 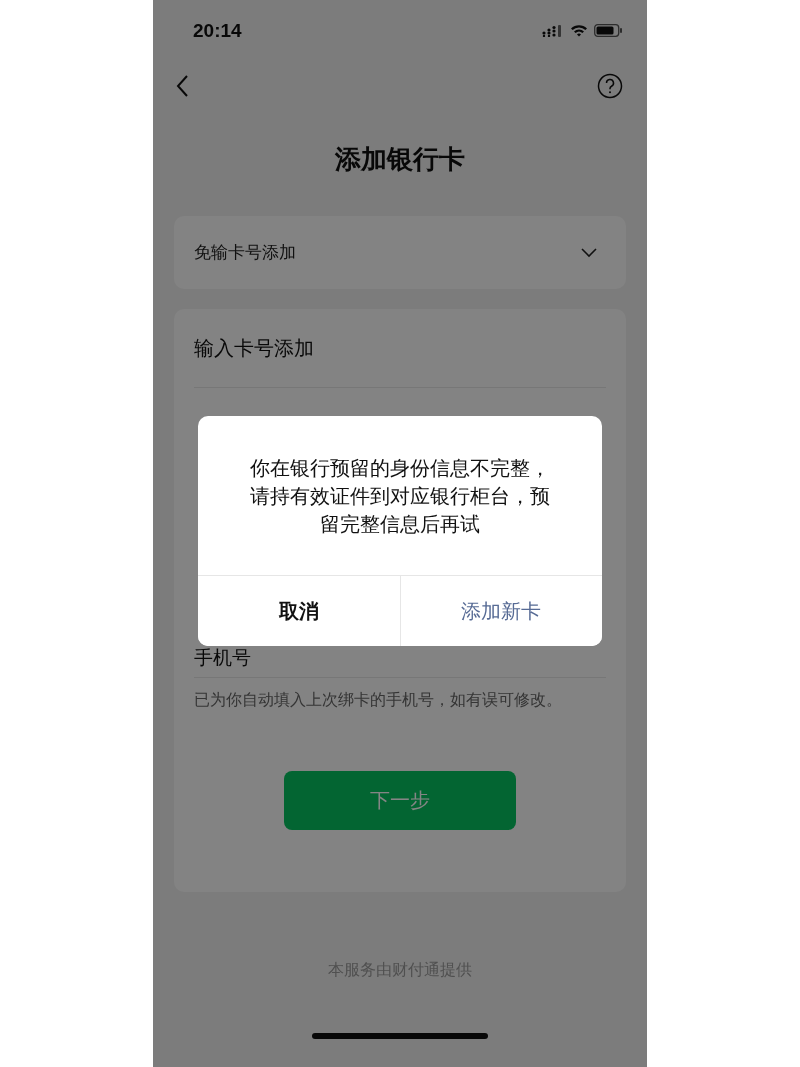 What do you see at coordinates (299, 611) in the screenshot?
I see `cancel-button: 取消` at bounding box center [299, 611].